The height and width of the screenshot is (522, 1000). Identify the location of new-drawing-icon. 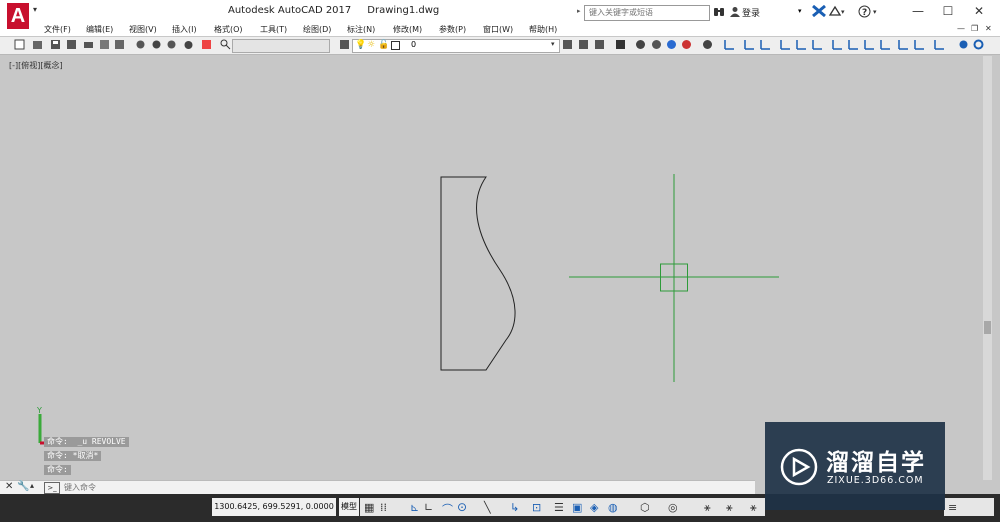
(19, 44).